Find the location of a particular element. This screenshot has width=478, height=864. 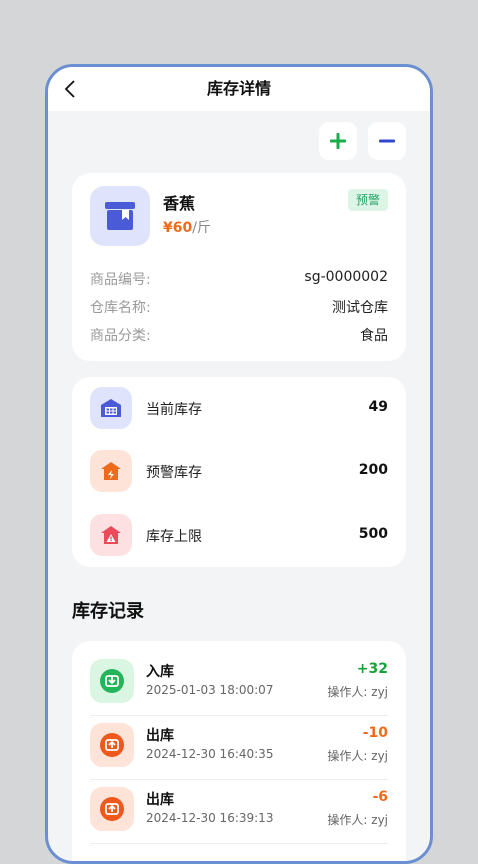

back-button is located at coordinates (70, 89).